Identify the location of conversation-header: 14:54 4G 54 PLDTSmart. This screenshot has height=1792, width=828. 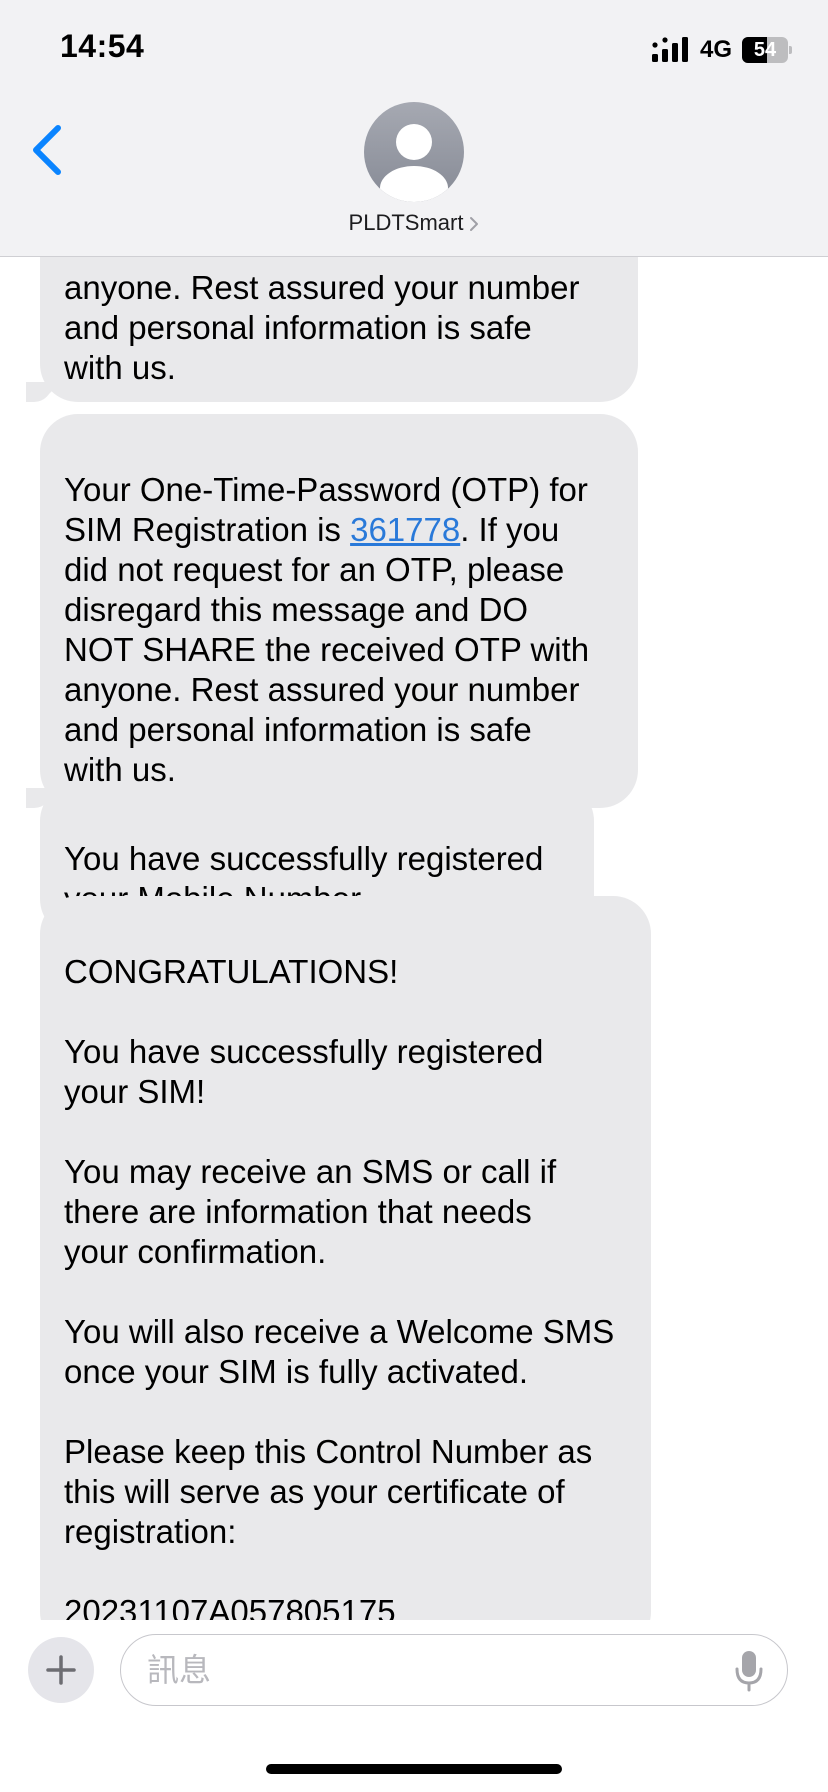
(414, 128).